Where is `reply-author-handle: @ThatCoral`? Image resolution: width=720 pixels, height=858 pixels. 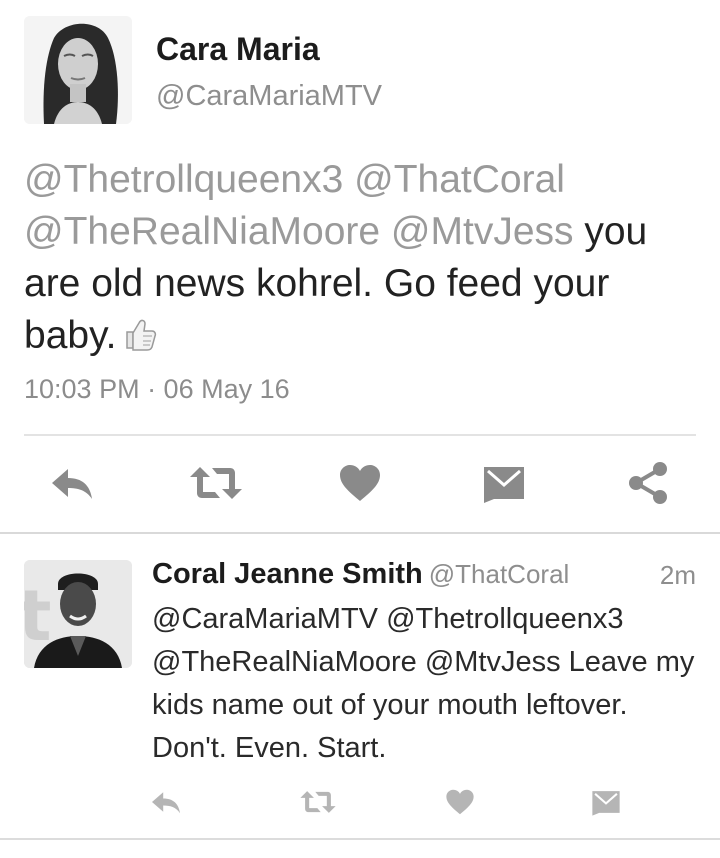 reply-author-handle: @ThatCoral is located at coordinates (499, 574).